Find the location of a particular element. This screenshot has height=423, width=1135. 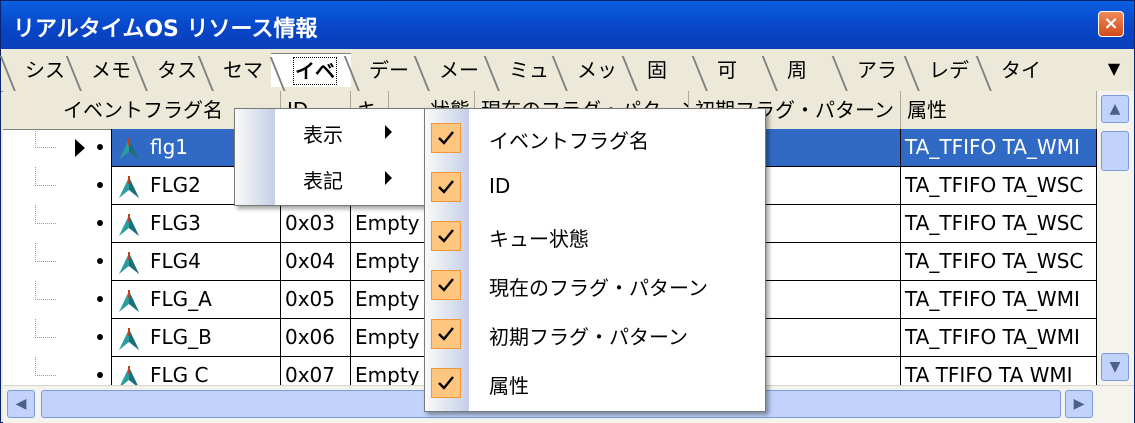

grid-cell: TA TFIFO TA WMI is located at coordinates (999, 371).